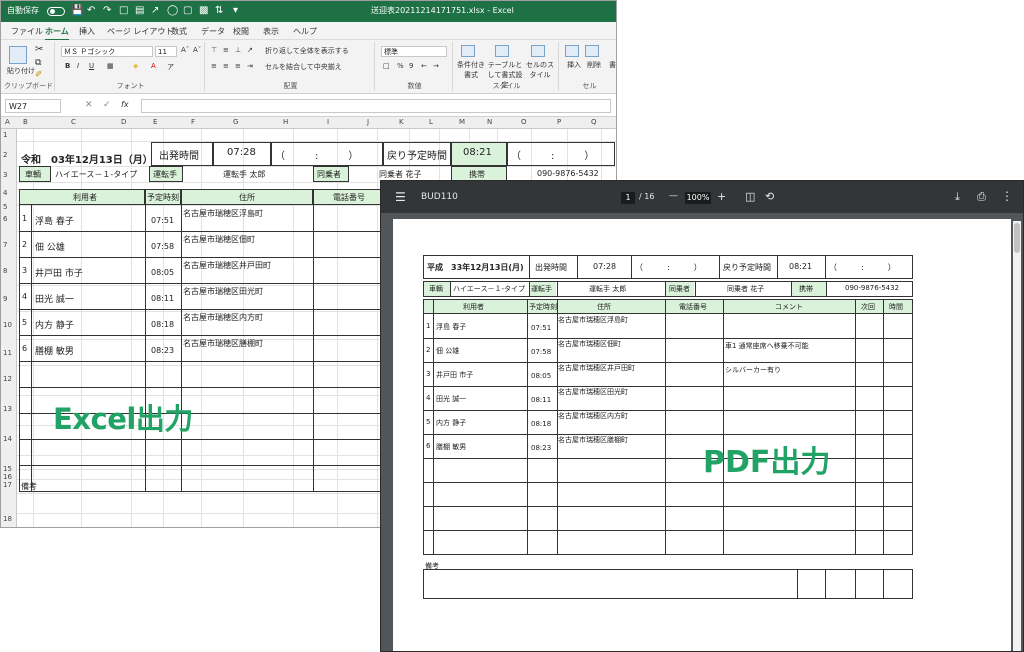  I want to click on align-center-icon: ≡, so click(226, 66).